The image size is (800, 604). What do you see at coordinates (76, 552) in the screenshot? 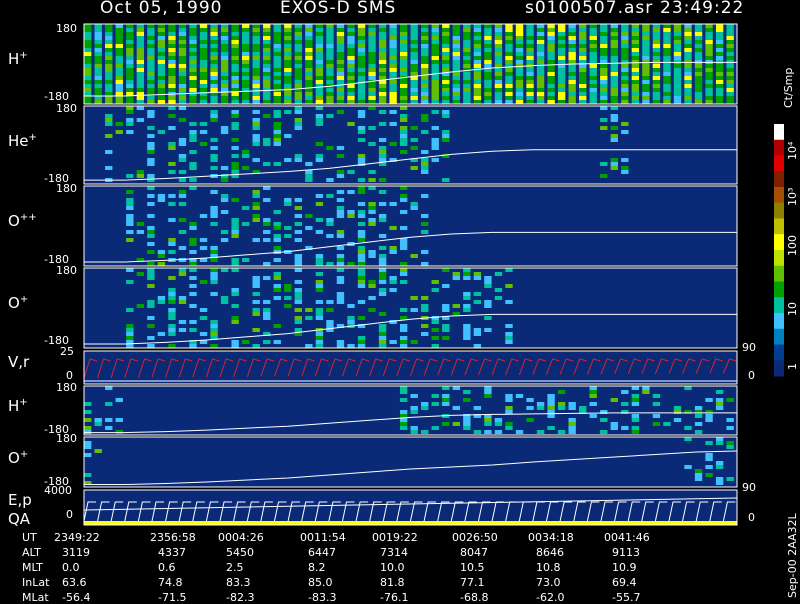
I see `eph-value-alt: 3119` at bounding box center [76, 552].